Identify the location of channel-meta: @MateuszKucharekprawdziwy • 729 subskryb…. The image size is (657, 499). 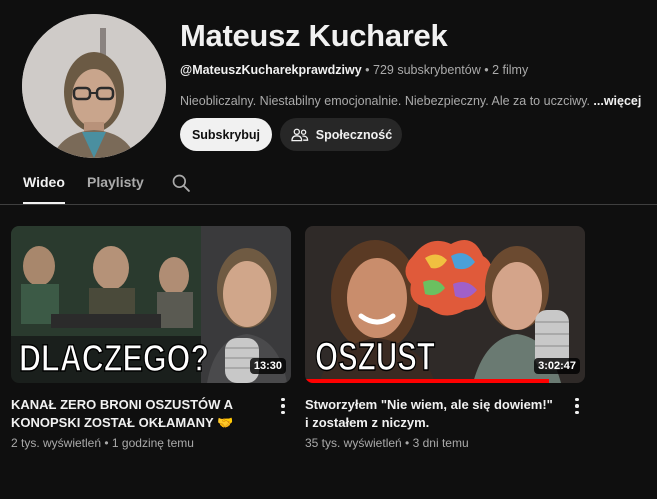
(354, 70).